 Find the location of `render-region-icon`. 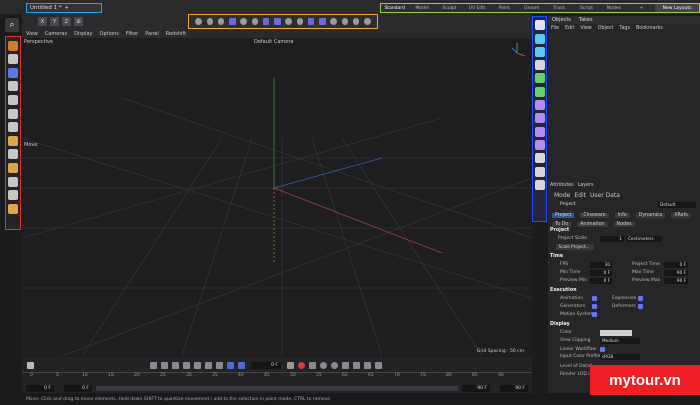

render-region-icon is located at coordinates (367, 21).